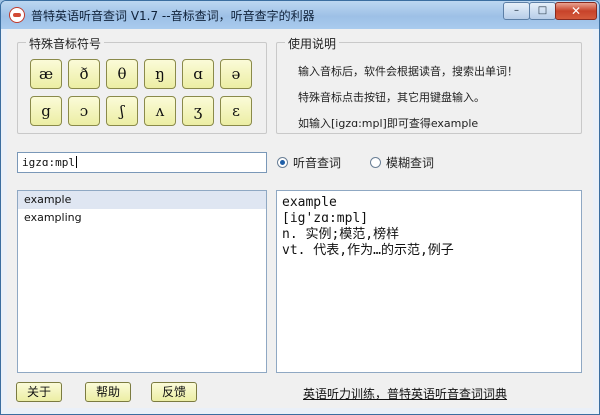 This screenshot has height=415, width=600. What do you see at coordinates (65, 43) in the screenshot?
I see `phonetic-group-label: 特殊音标符号` at bounding box center [65, 43].